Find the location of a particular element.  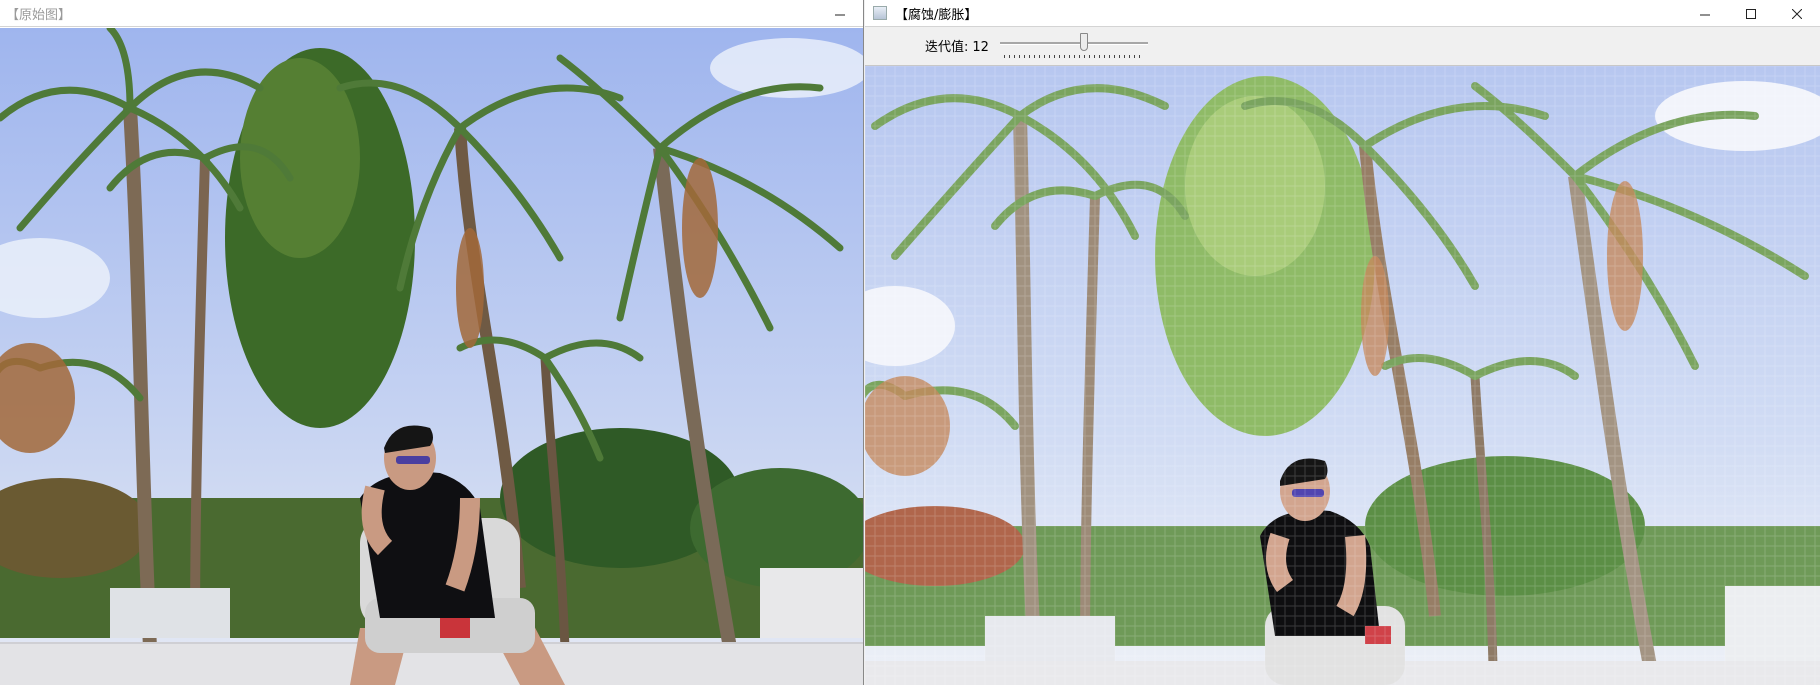

slider-thumb is located at coordinates (1084, 42).